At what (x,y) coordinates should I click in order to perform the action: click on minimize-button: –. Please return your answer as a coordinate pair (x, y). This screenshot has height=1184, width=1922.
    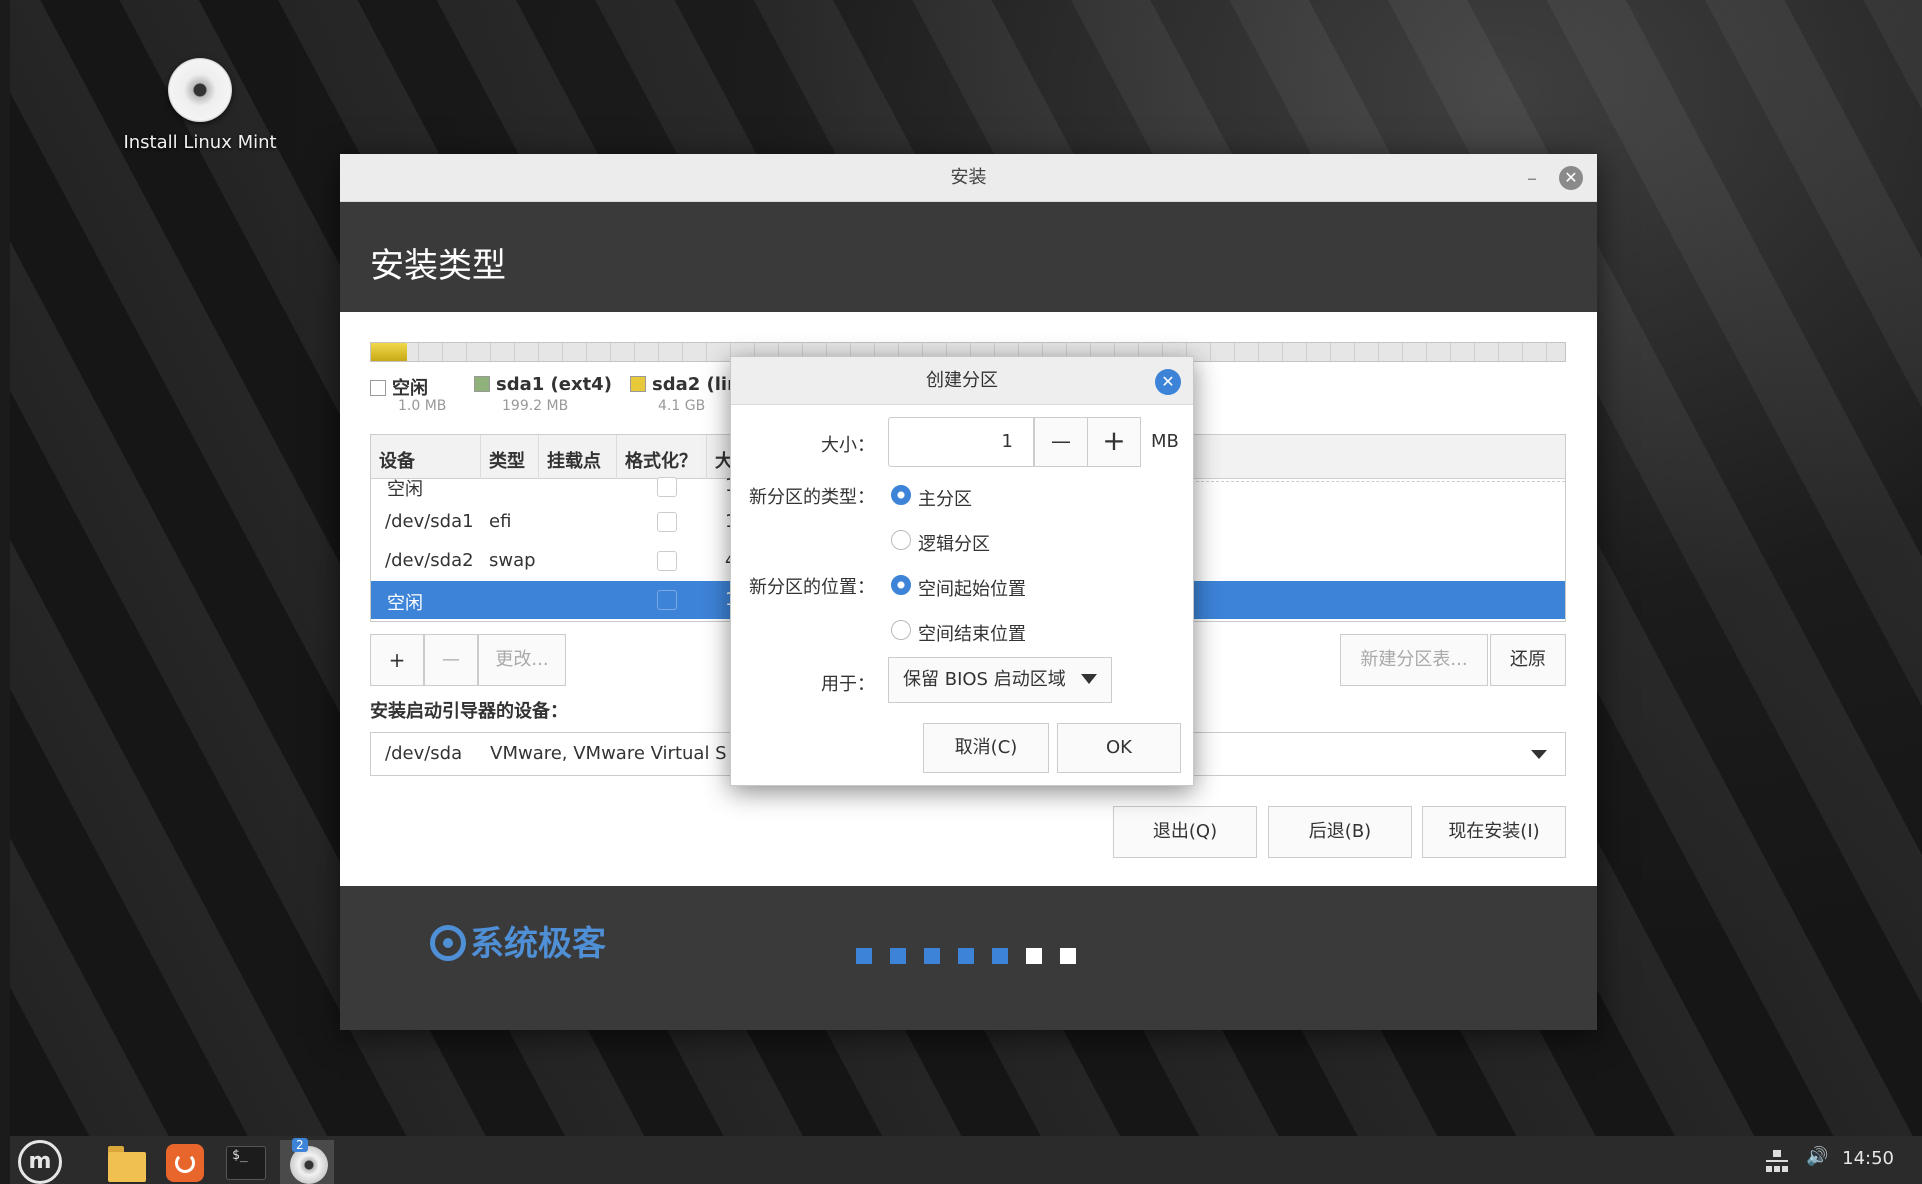
    Looking at the image, I should click on (1532, 178).